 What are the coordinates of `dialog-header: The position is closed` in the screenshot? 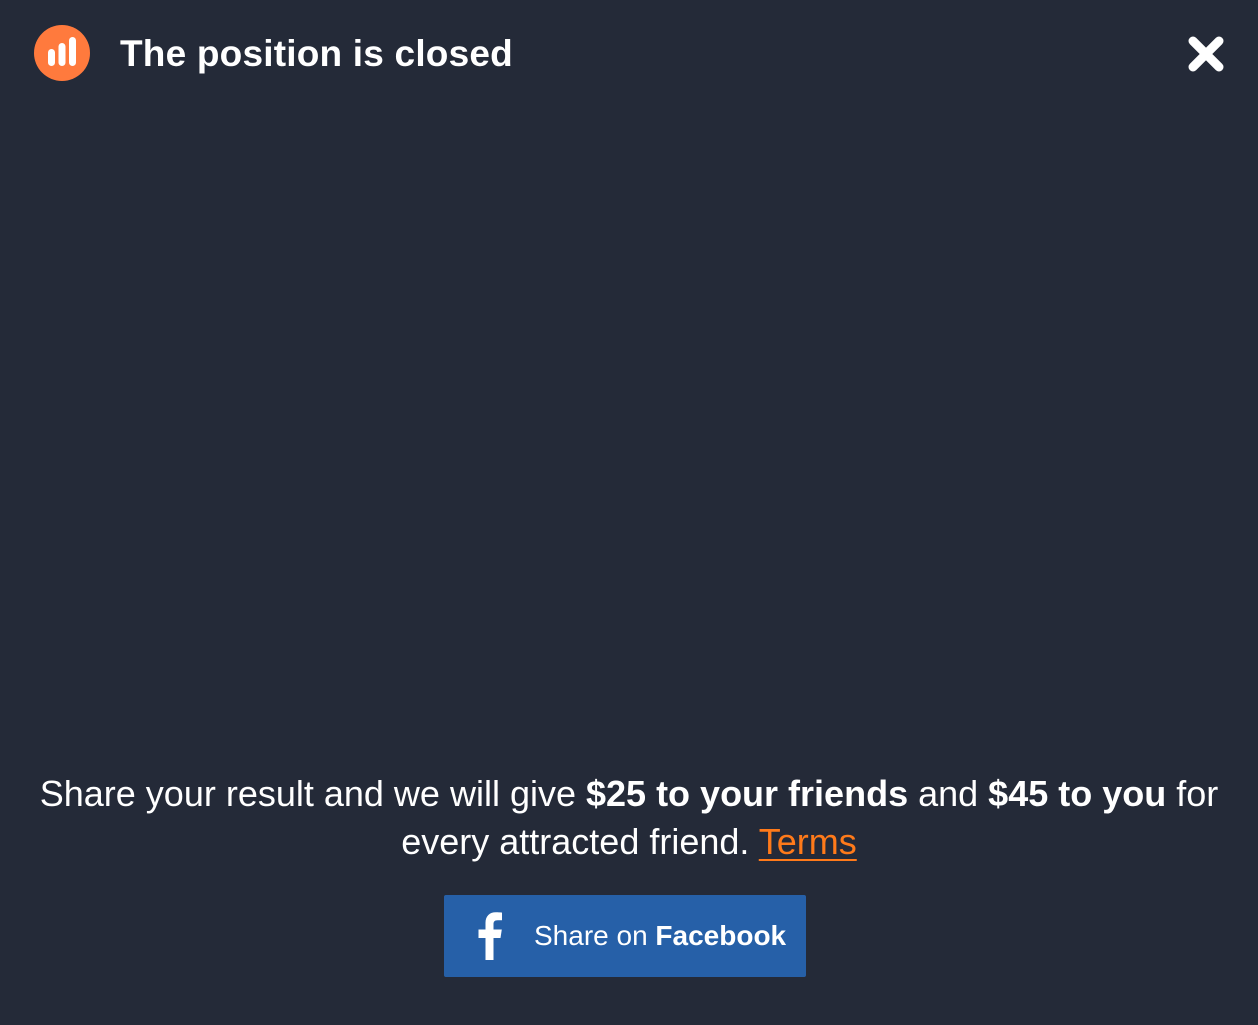 It's located at (629, 54).